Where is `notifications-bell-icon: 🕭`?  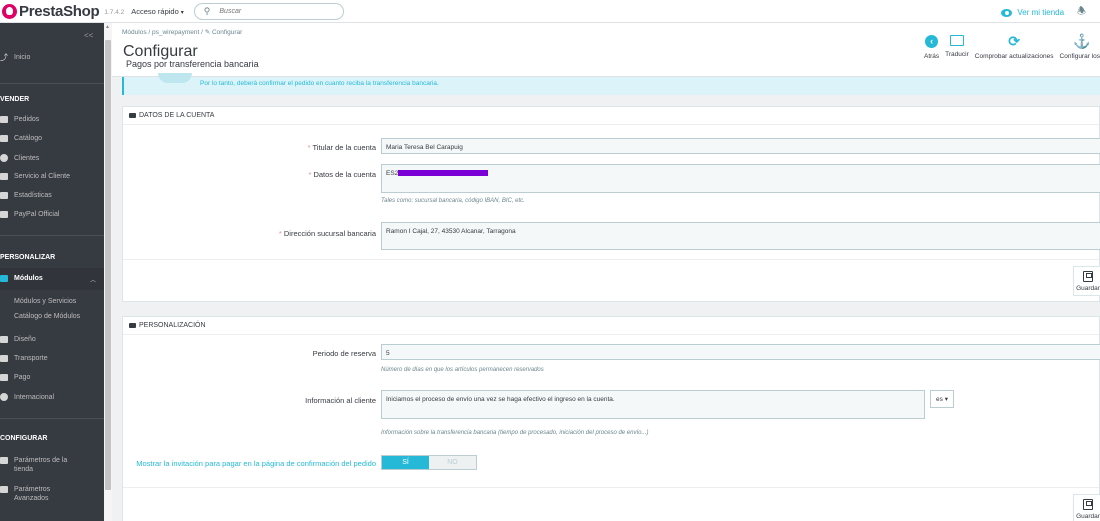 notifications-bell-icon: 🕭 is located at coordinates (1081, 12).